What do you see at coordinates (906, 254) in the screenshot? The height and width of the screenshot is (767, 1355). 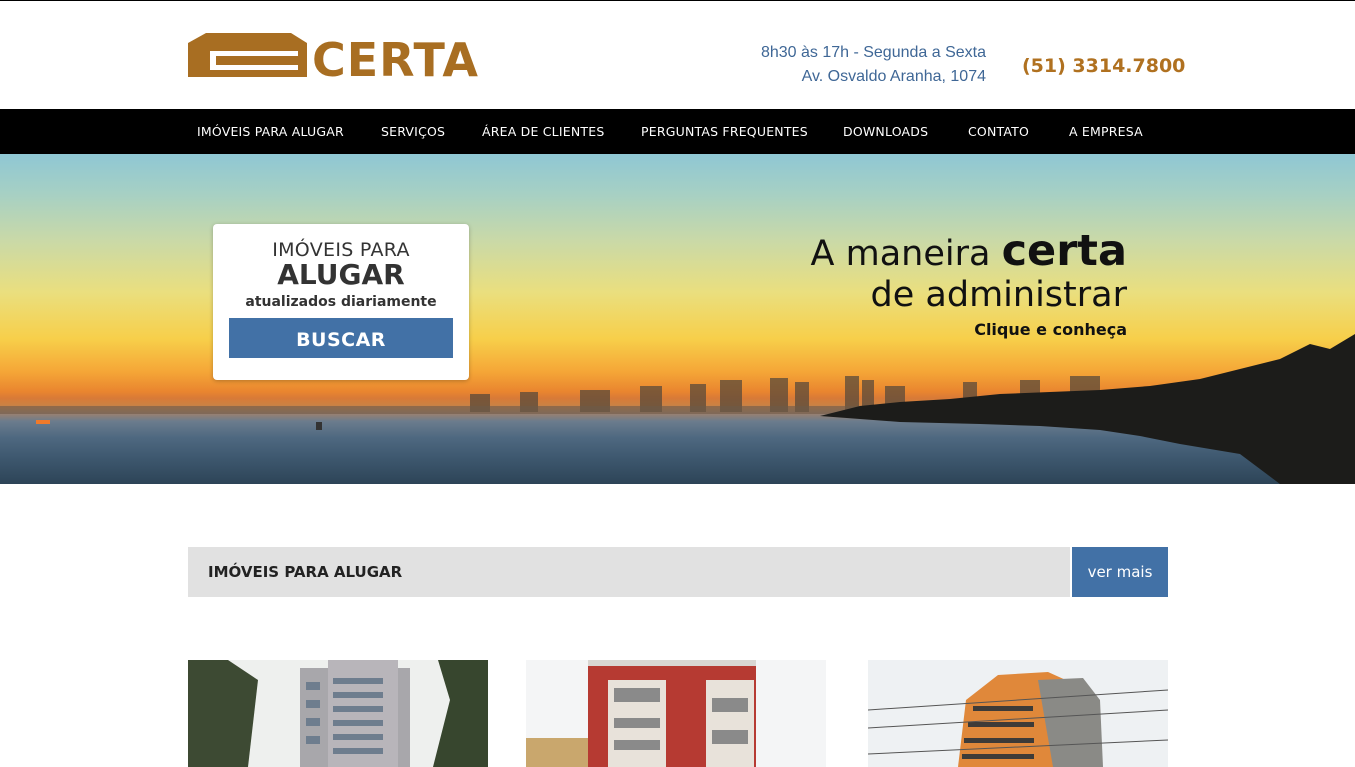 I see `slogan-prefix: A maneira` at bounding box center [906, 254].